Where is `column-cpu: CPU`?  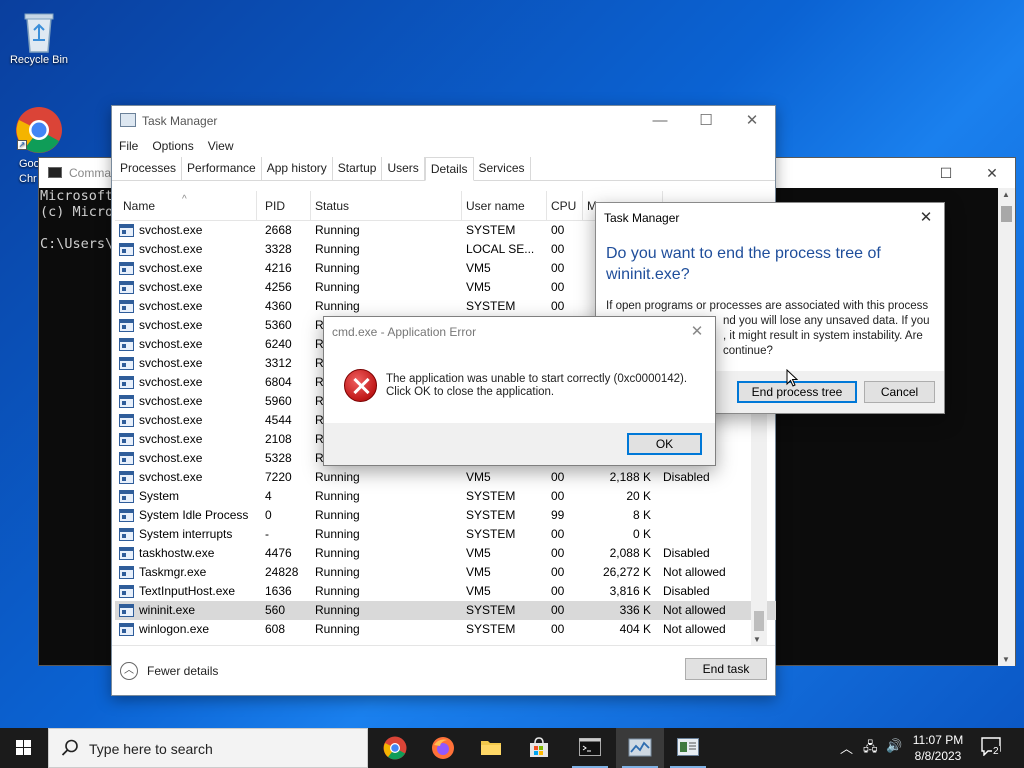 column-cpu: CPU is located at coordinates (565, 206).